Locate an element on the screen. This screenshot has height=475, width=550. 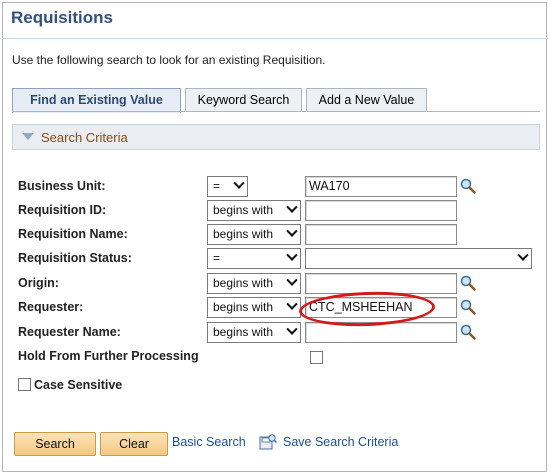
origin-operator-select: begins with is located at coordinates (254, 283).